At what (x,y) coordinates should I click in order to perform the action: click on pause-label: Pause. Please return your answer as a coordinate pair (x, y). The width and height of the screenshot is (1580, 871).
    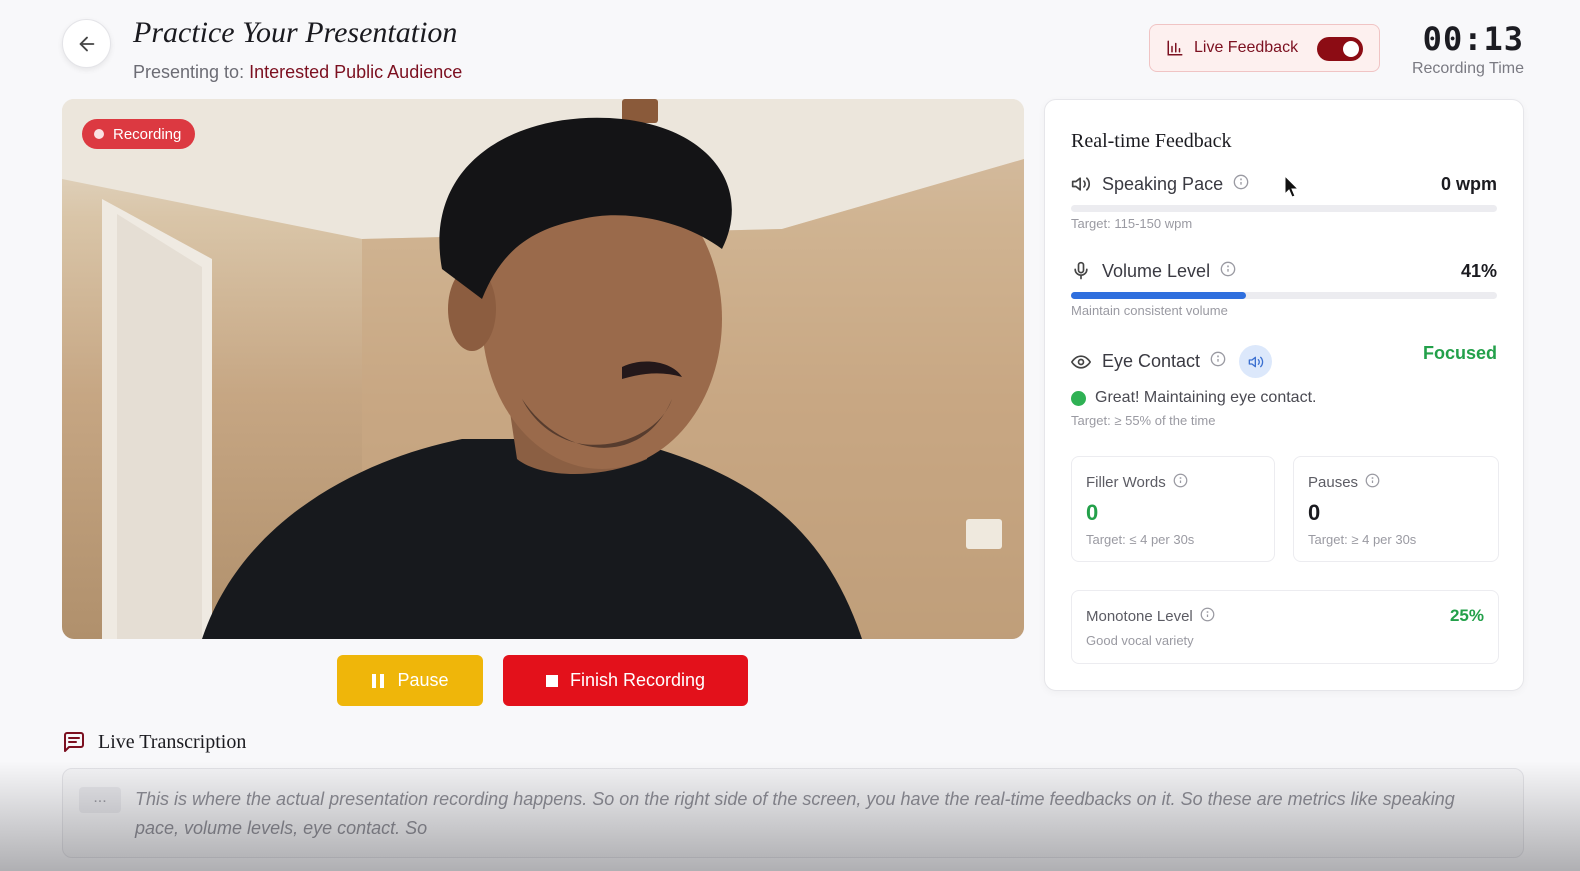
    Looking at the image, I should click on (423, 680).